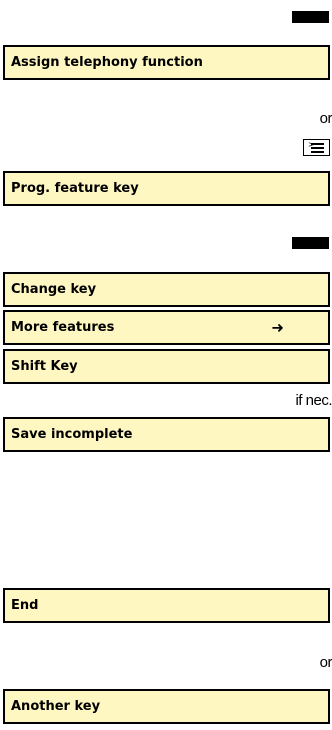 The height and width of the screenshot is (730, 332). I want to click on menu-item-another-key: Another key, so click(166, 706).